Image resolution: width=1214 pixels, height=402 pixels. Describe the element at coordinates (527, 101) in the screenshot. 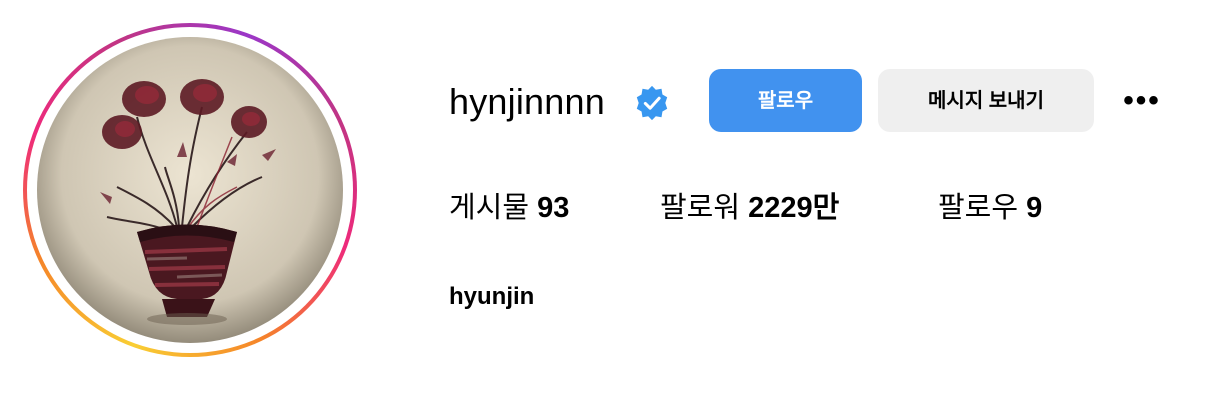

I see `profile-username: hynjinnnn` at that location.